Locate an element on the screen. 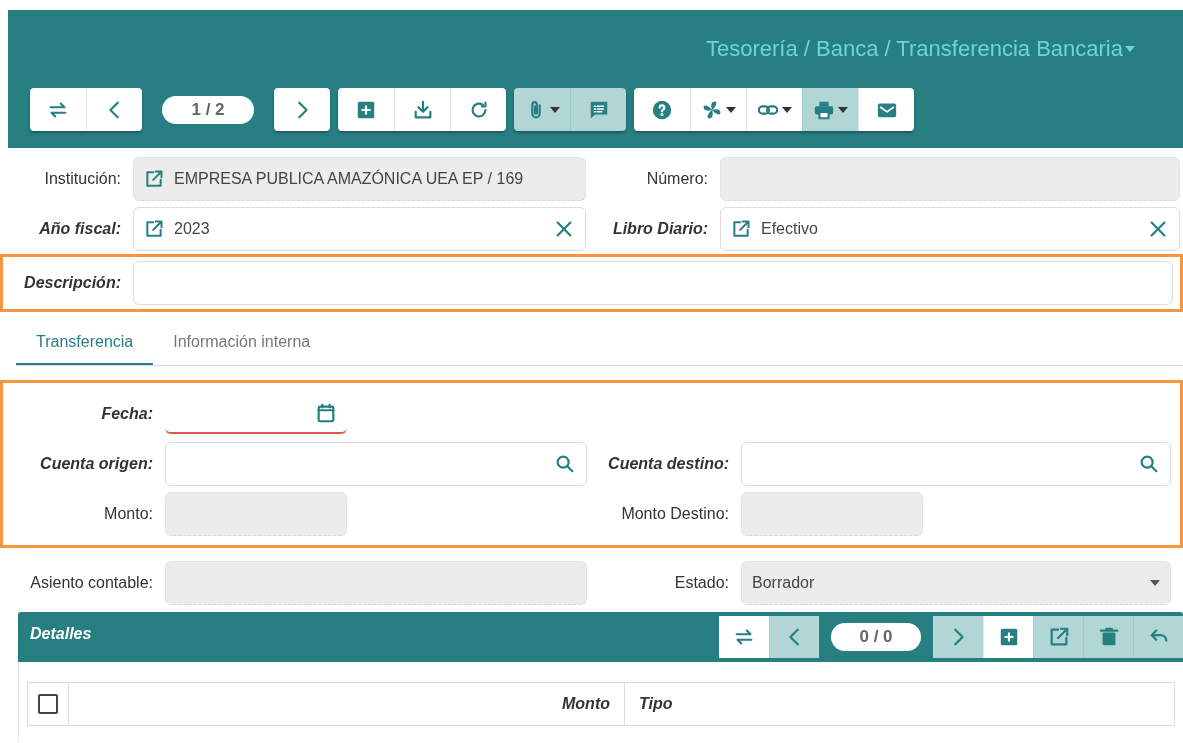 The image size is (1183, 743). field-label: Estado: is located at coordinates (701, 583).